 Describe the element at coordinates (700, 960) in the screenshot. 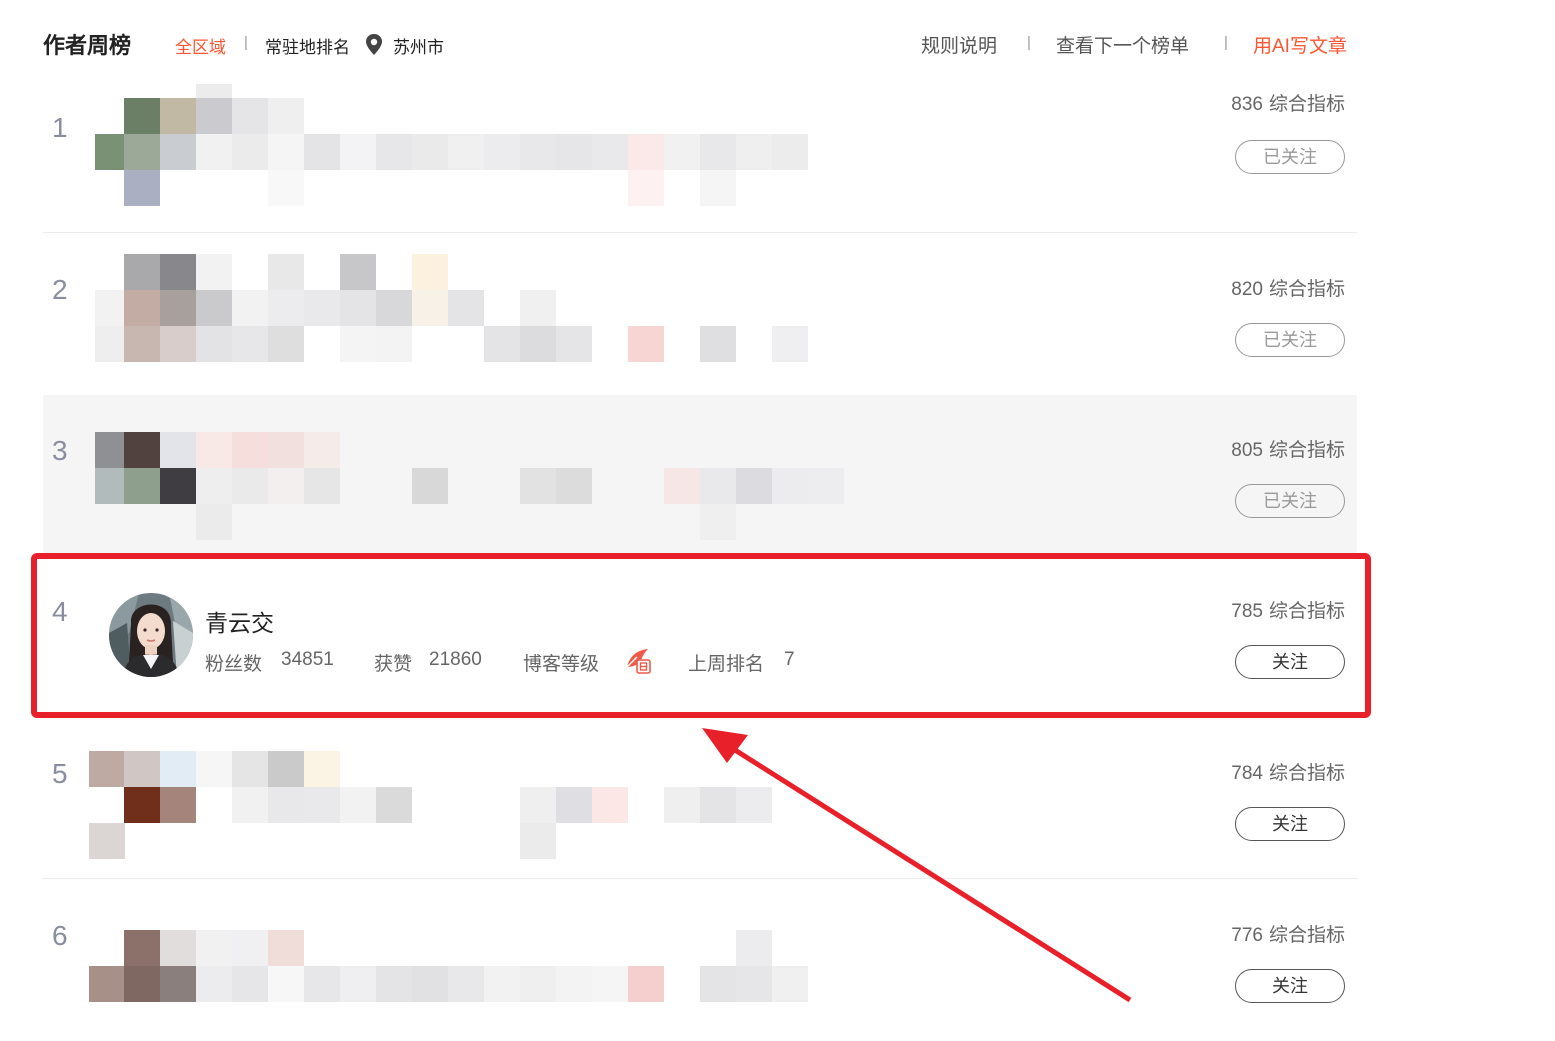

I see `ranking-row: 6 776 综合指标 关注` at that location.